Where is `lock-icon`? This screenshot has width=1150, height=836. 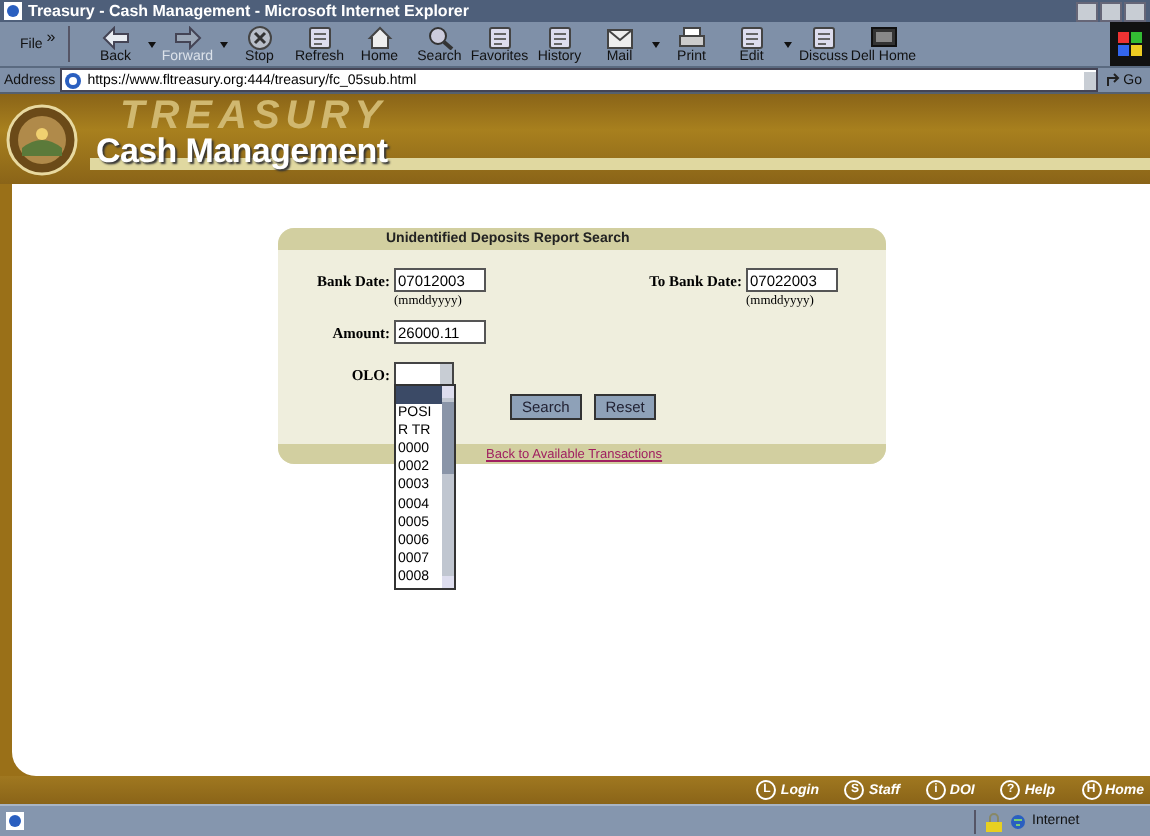 lock-icon is located at coordinates (994, 821).